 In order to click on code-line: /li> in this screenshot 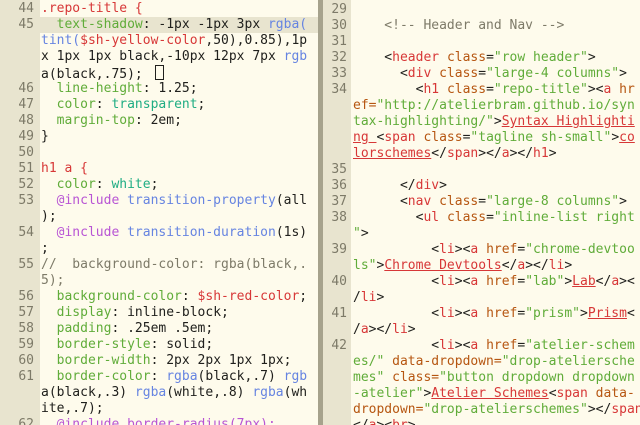, I will do `click(481, 298)`.